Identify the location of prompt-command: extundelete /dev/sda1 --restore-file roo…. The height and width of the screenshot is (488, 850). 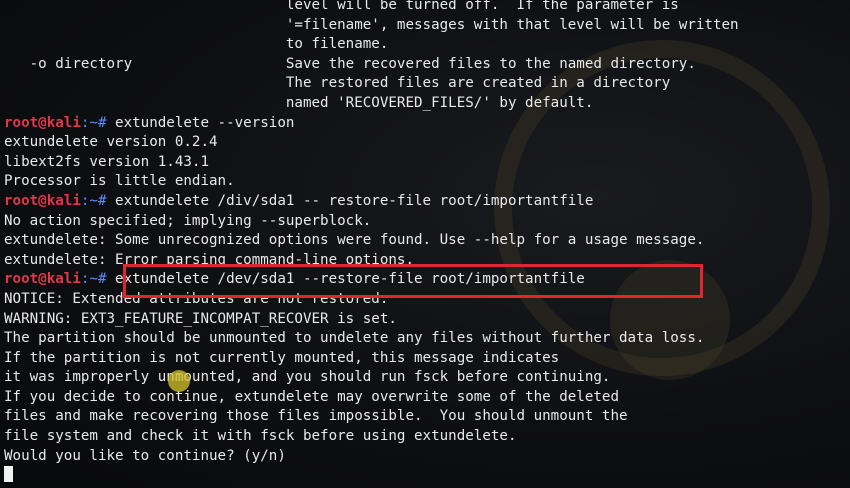
(350, 279).